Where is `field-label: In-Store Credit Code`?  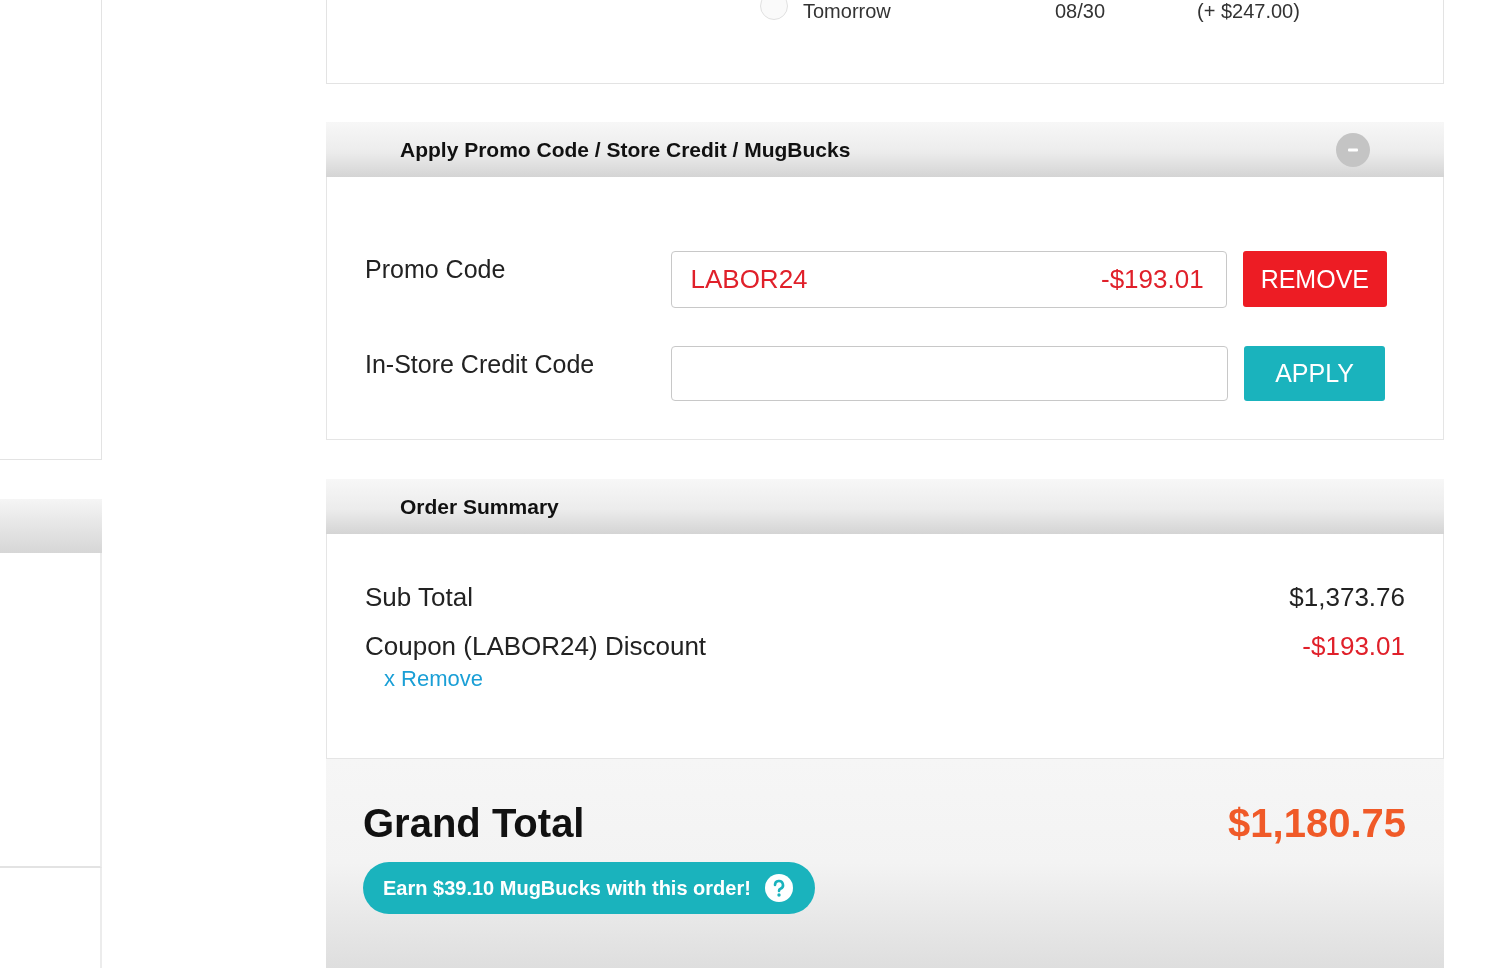
field-label: In-Store Credit Code is located at coordinates (480, 364).